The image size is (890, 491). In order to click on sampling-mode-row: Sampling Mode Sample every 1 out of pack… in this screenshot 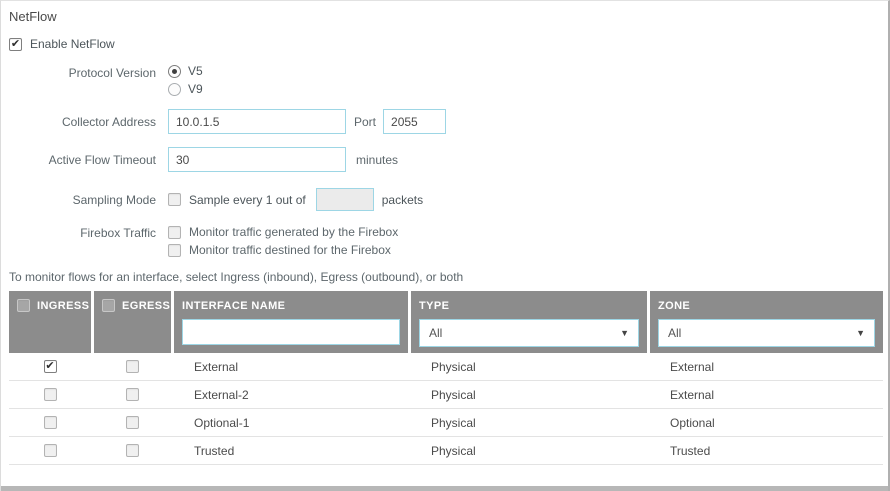, I will do `click(444, 199)`.